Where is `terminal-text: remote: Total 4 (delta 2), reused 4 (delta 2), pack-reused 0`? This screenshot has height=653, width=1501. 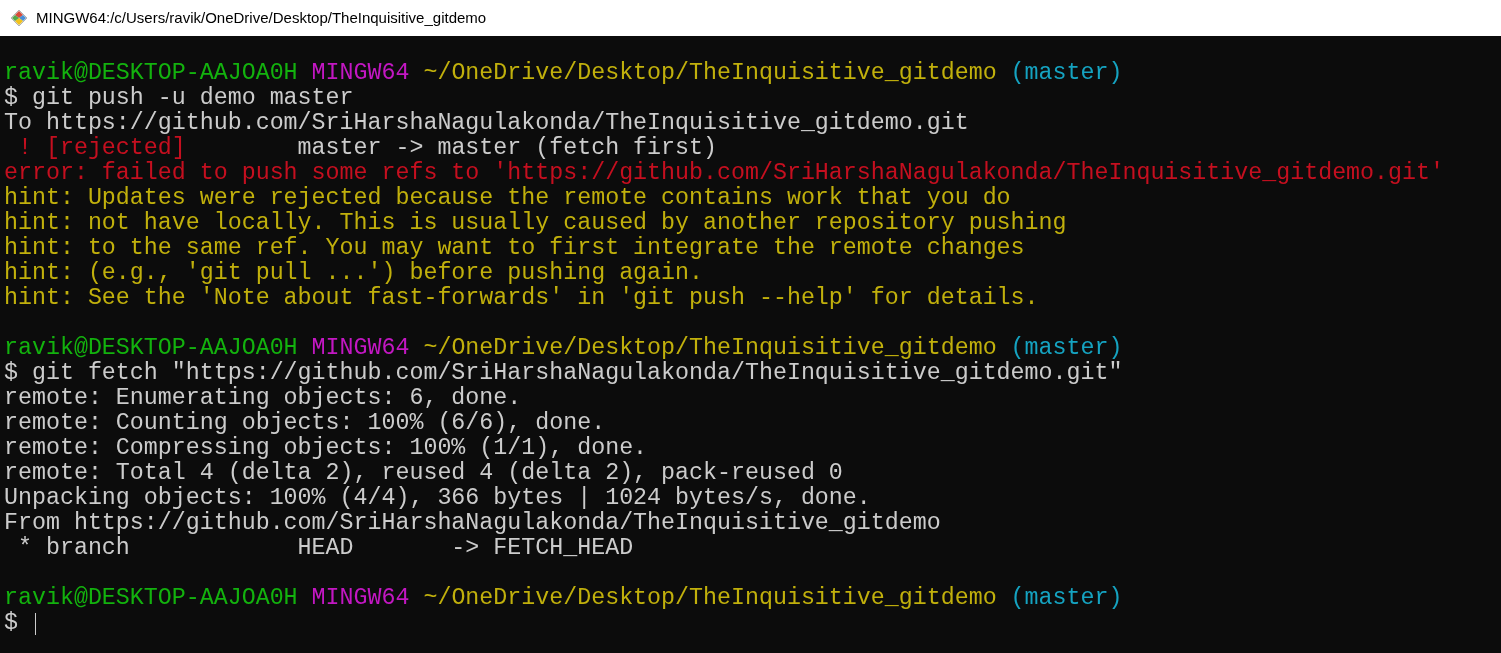
terminal-text: remote: Total 4 (delta 2), reused 4 (delta 2), pack-reused 0 is located at coordinates (423, 473).